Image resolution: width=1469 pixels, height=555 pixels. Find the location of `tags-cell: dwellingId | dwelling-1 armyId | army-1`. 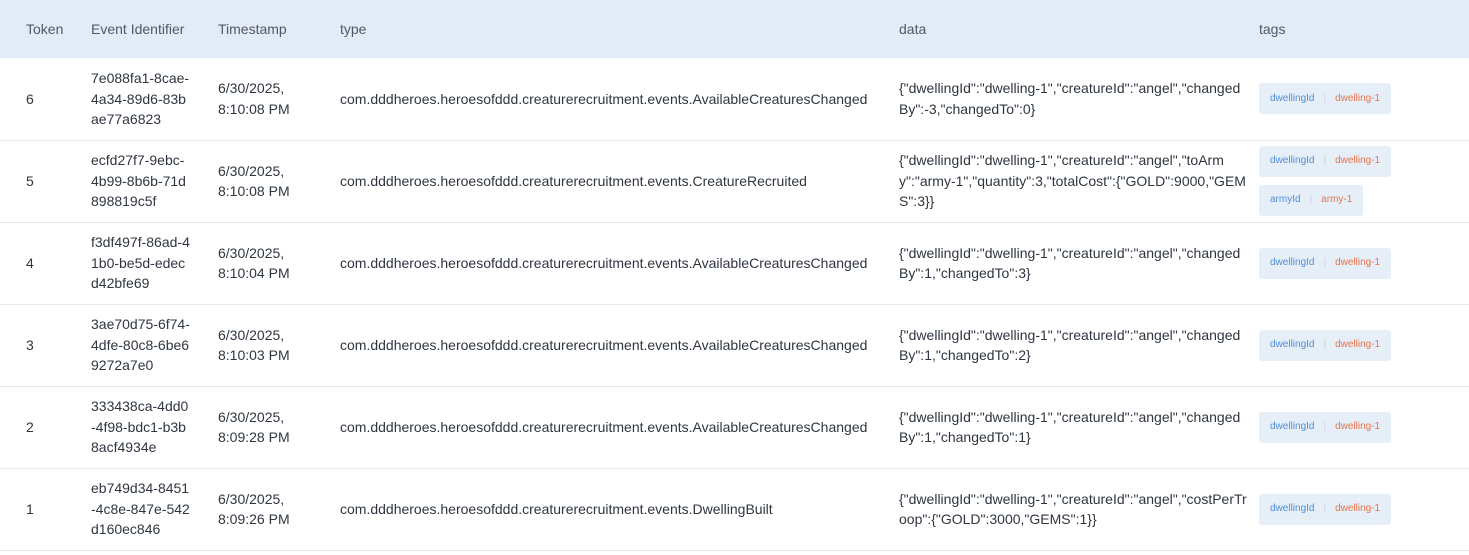

tags-cell: dwellingId | dwelling-1 armyId | army-1 is located at coordinates (1364, 181).